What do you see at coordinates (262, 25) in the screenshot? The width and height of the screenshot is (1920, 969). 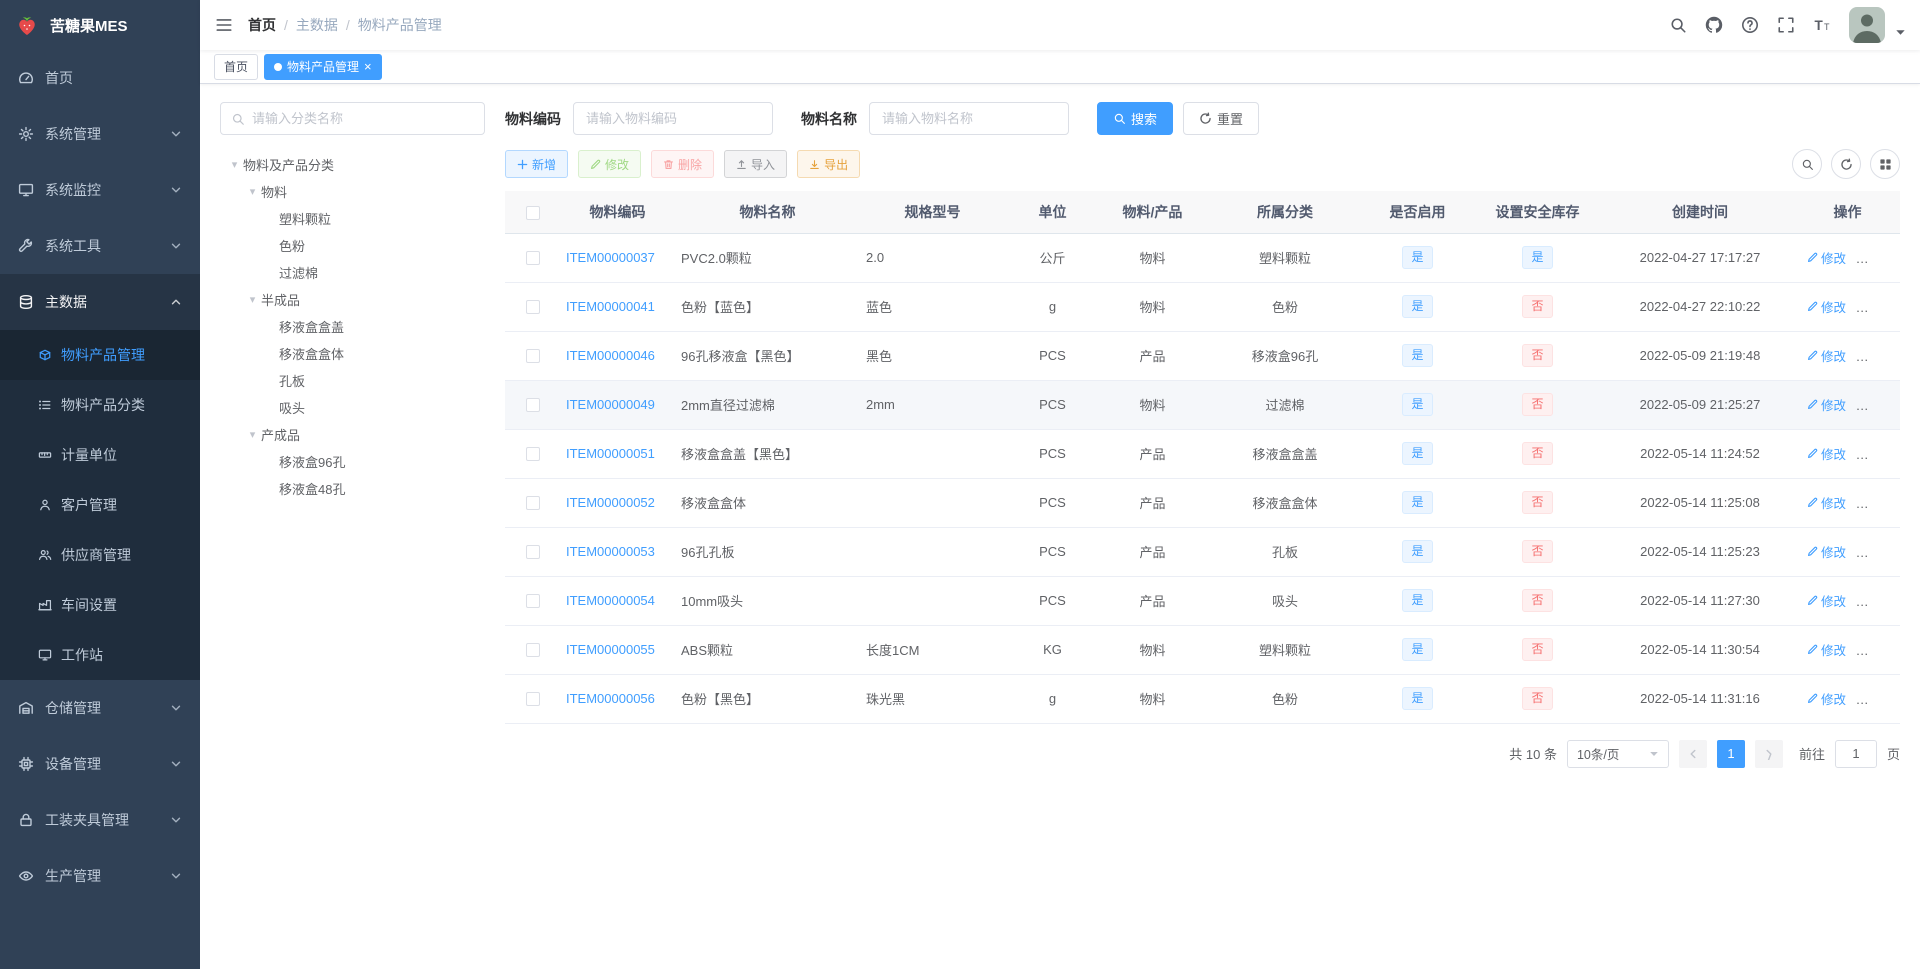 I see `breadcrumb-item: 首页` at bounding box center [262, 25].